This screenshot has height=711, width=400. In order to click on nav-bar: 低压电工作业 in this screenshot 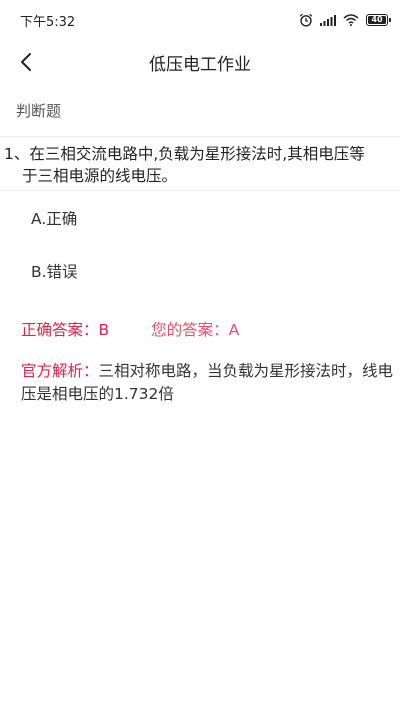, I will do `click(200, 62)`.